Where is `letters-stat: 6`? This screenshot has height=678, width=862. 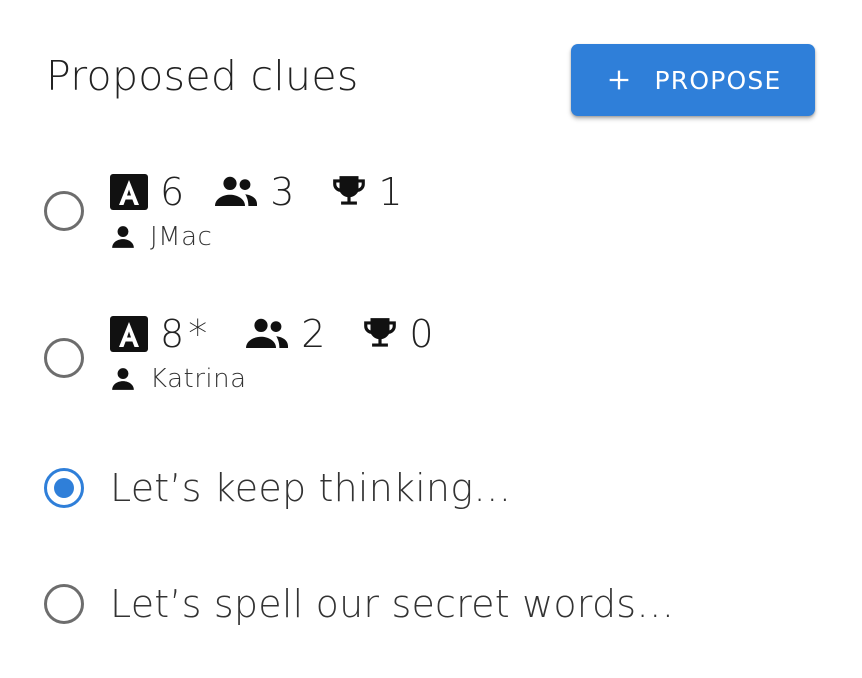
letters-stat: 6 is located at coordinates (147, 192).